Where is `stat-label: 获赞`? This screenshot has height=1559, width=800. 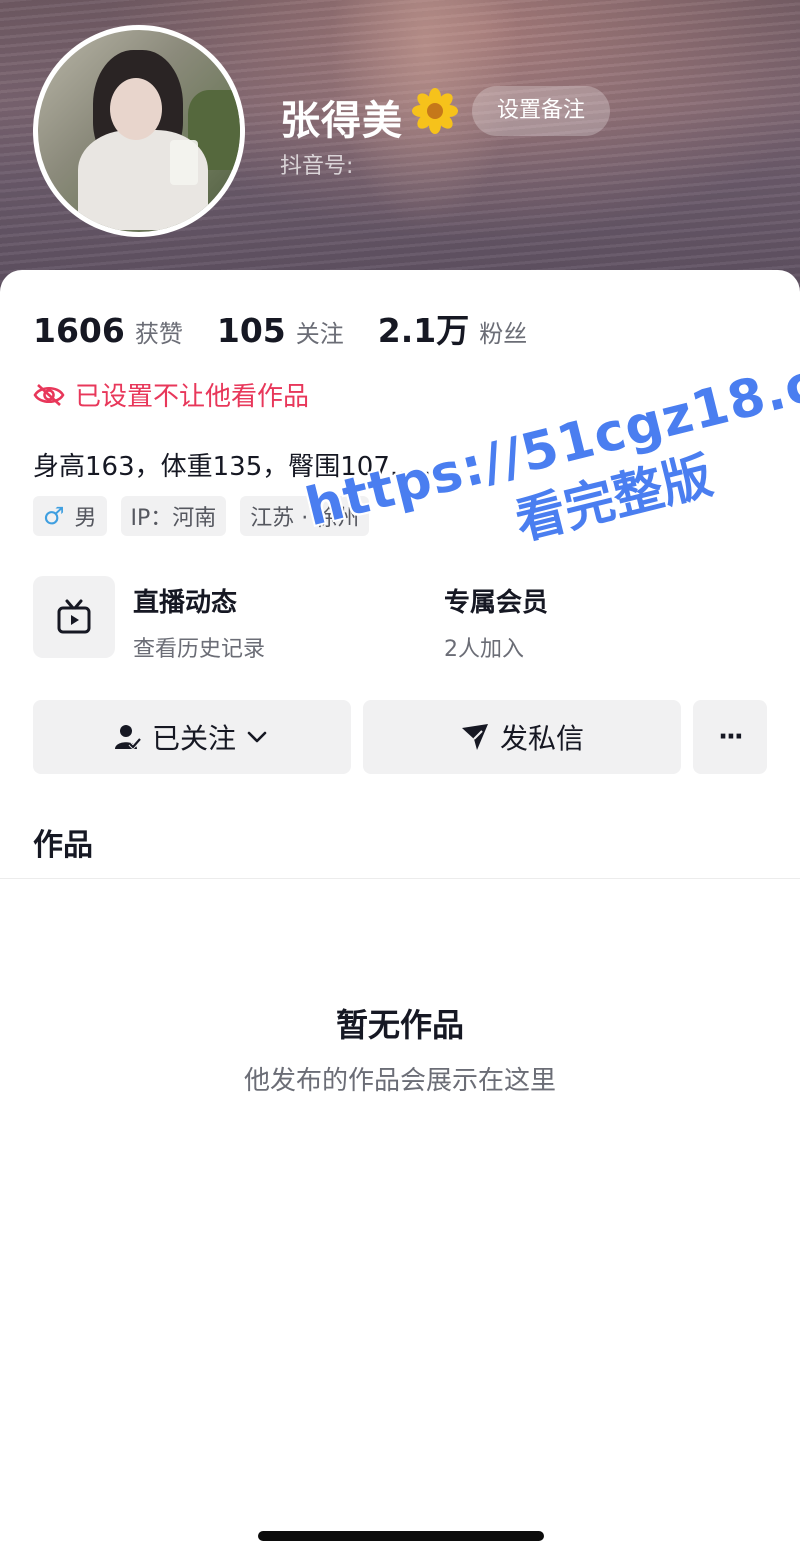
stat-label: 获赞 is located at coordinates (158, 334).